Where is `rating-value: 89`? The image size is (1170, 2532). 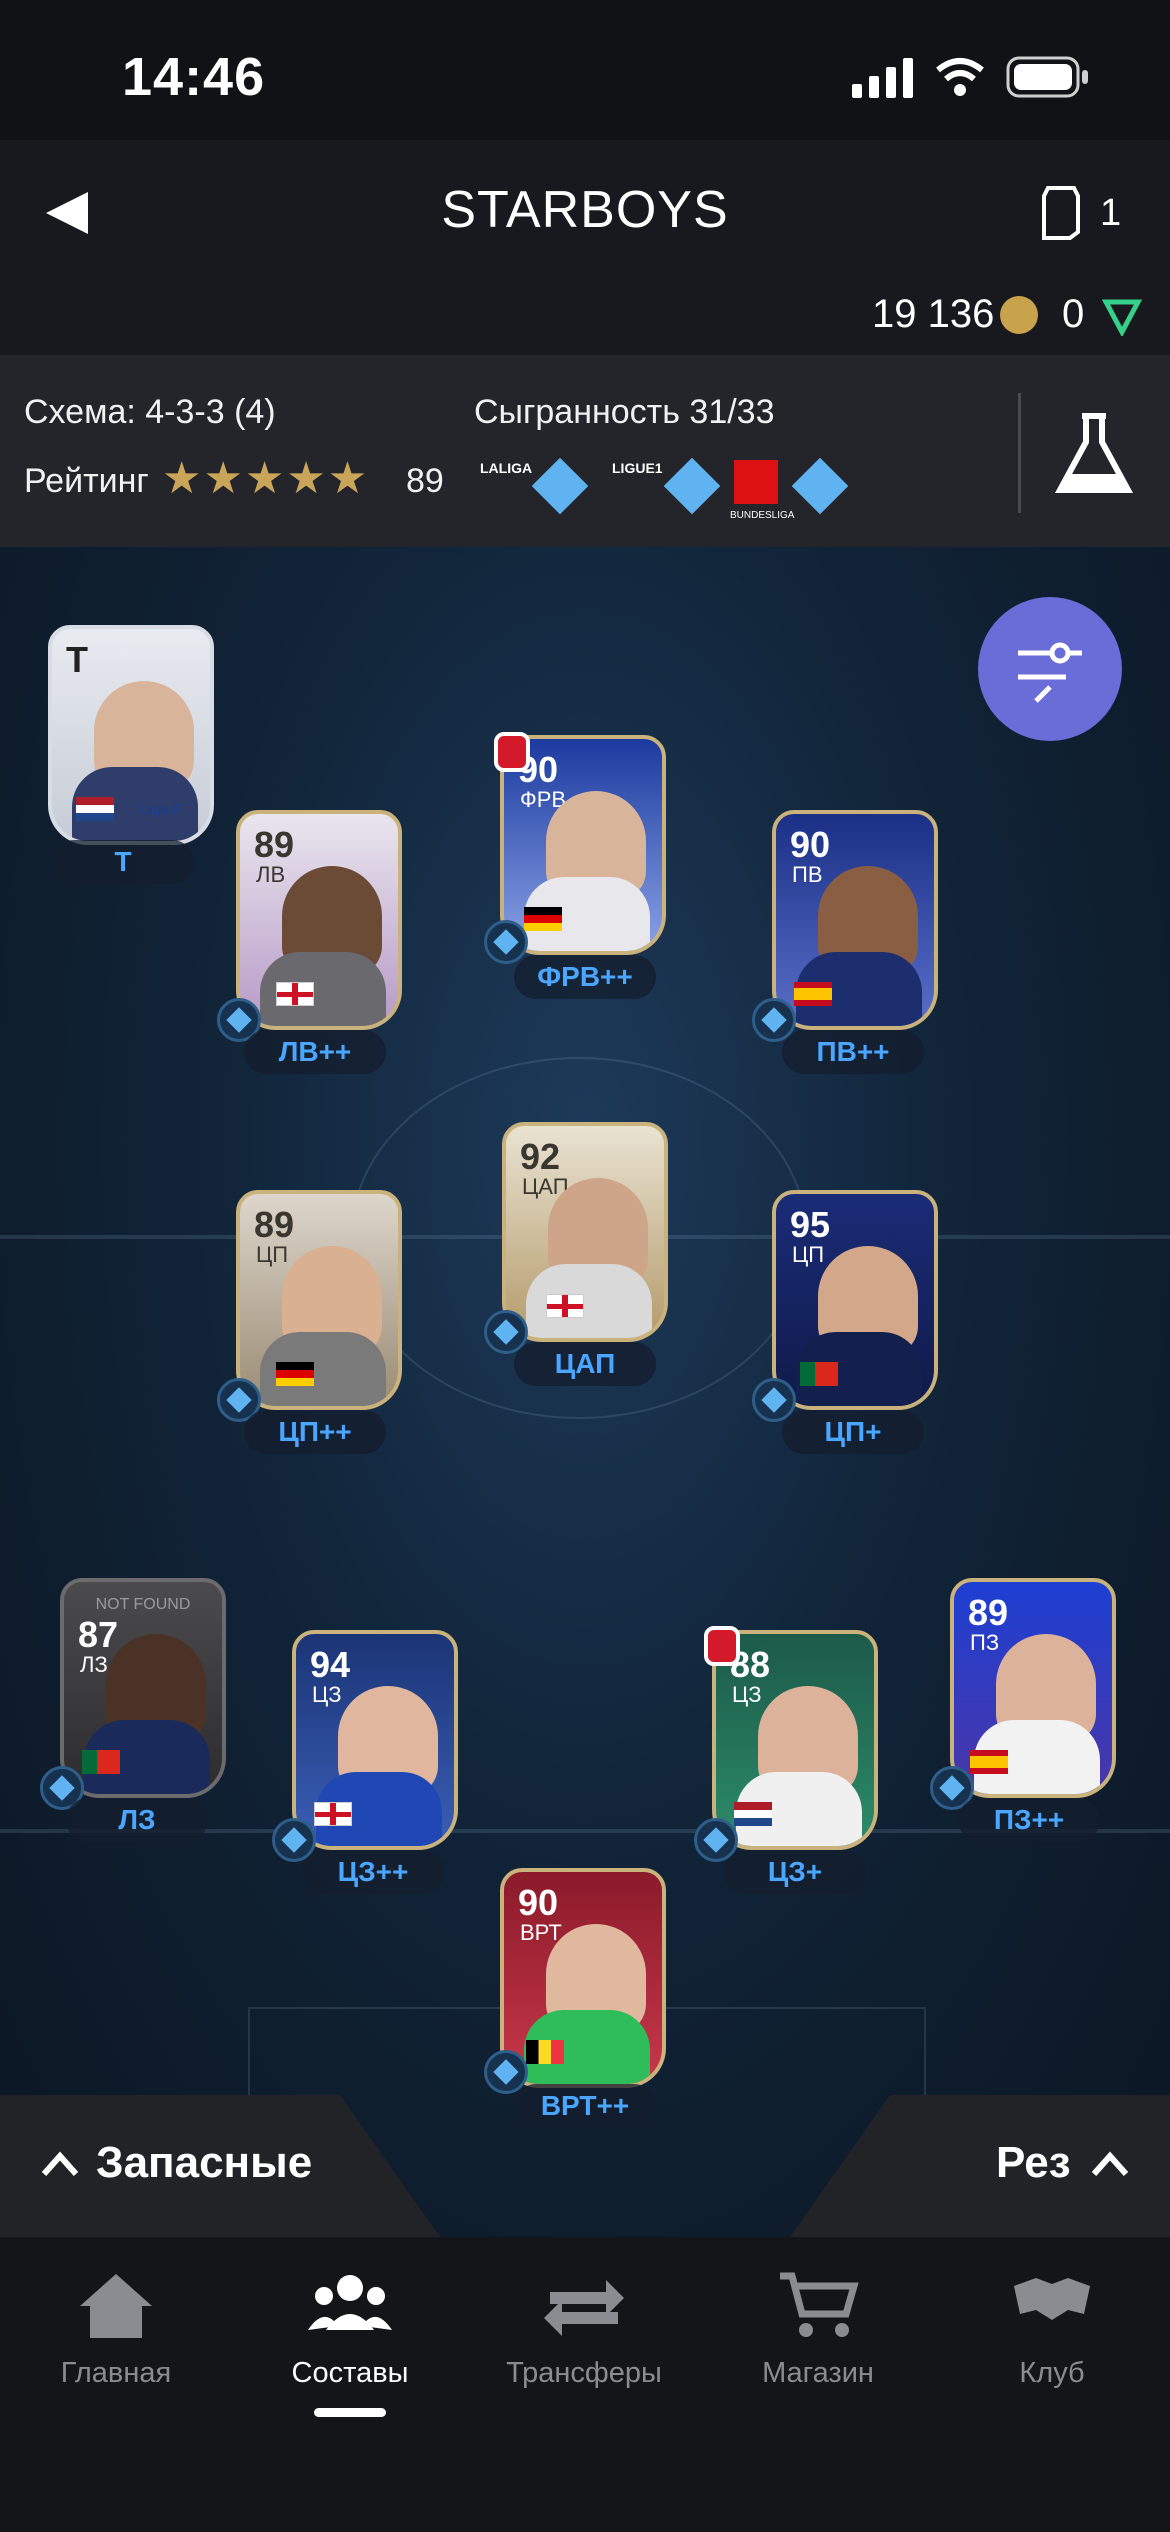 rating-value: 89 is located at coordinates (425, 481).